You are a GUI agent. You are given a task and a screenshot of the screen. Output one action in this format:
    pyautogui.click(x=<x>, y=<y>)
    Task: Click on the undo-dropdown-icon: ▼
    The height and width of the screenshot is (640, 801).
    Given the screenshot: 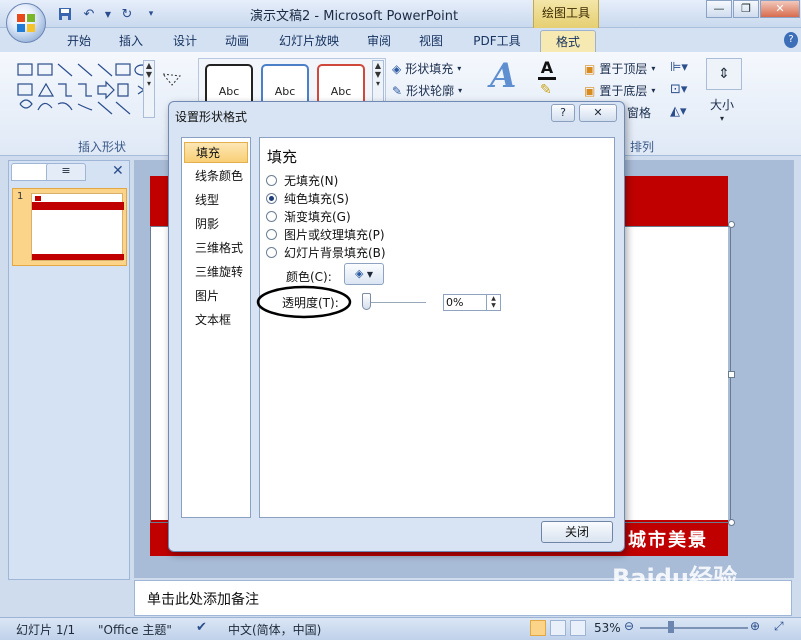 What is the action you would take?
    pyautogui.click(x=108, y=14)
    